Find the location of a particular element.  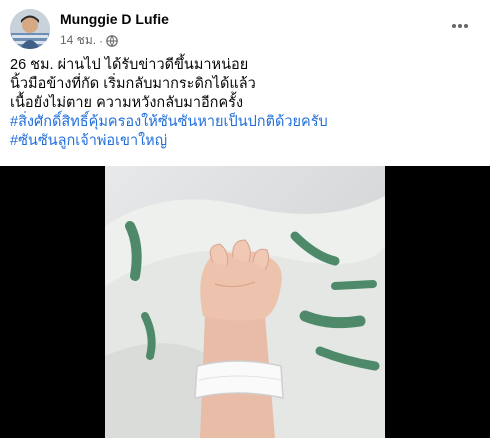

author-name: Munggie D Lufie is located at coordinates (114, 19).